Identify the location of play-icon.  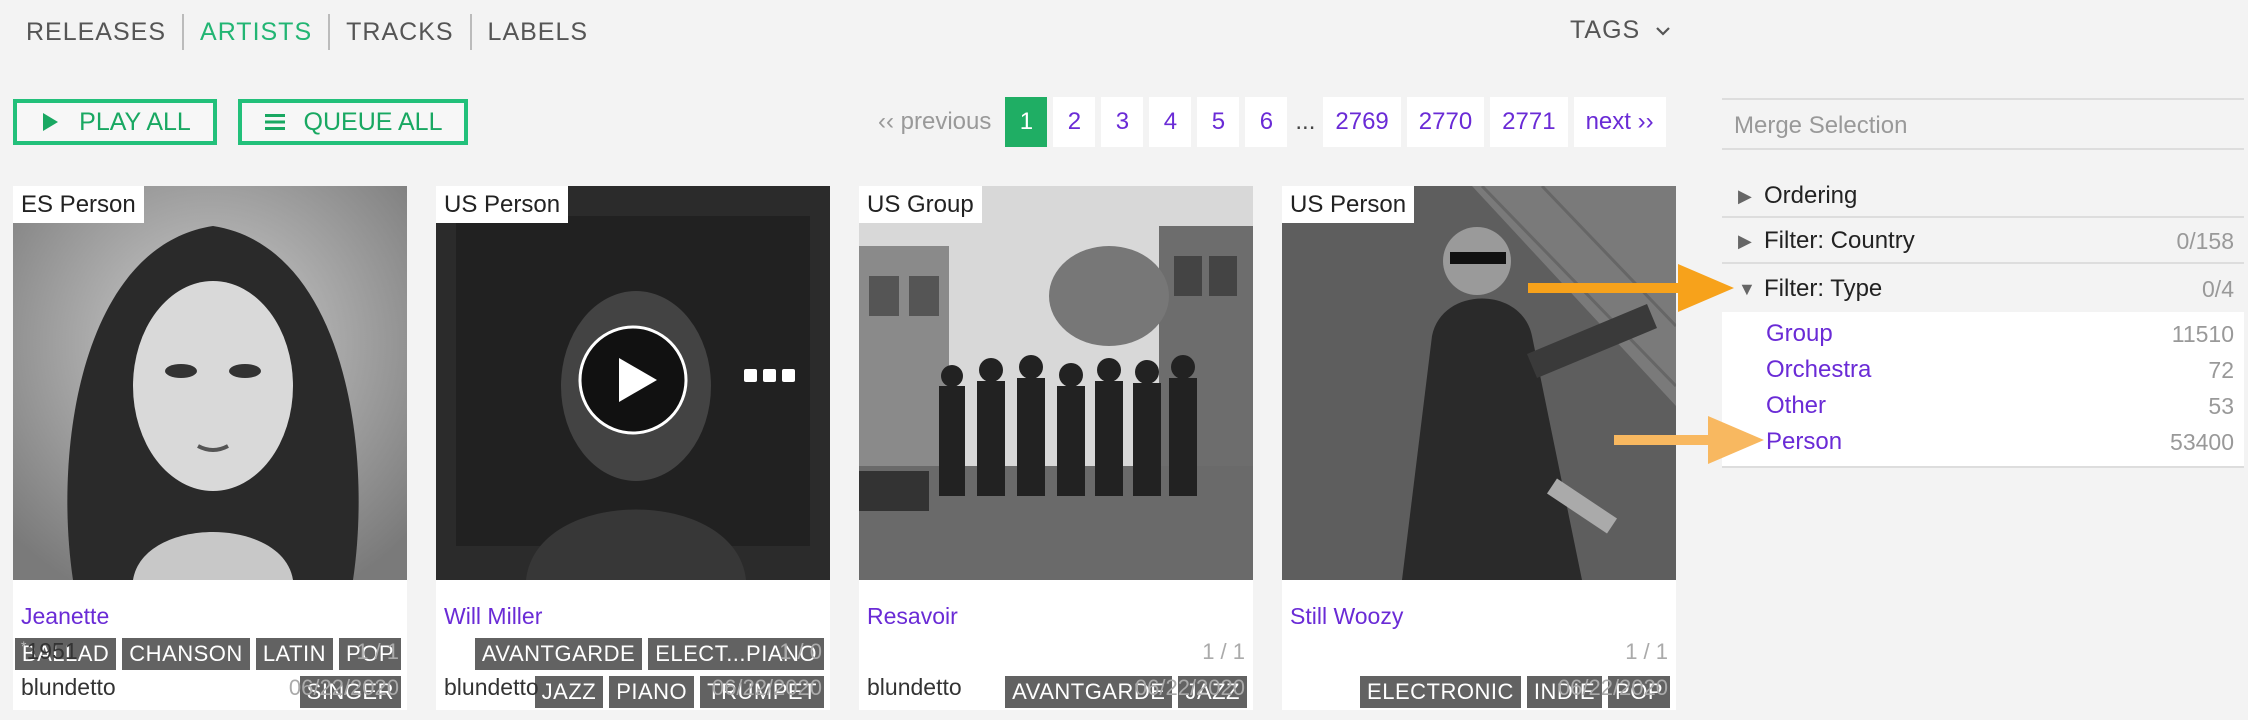
(51, 122).